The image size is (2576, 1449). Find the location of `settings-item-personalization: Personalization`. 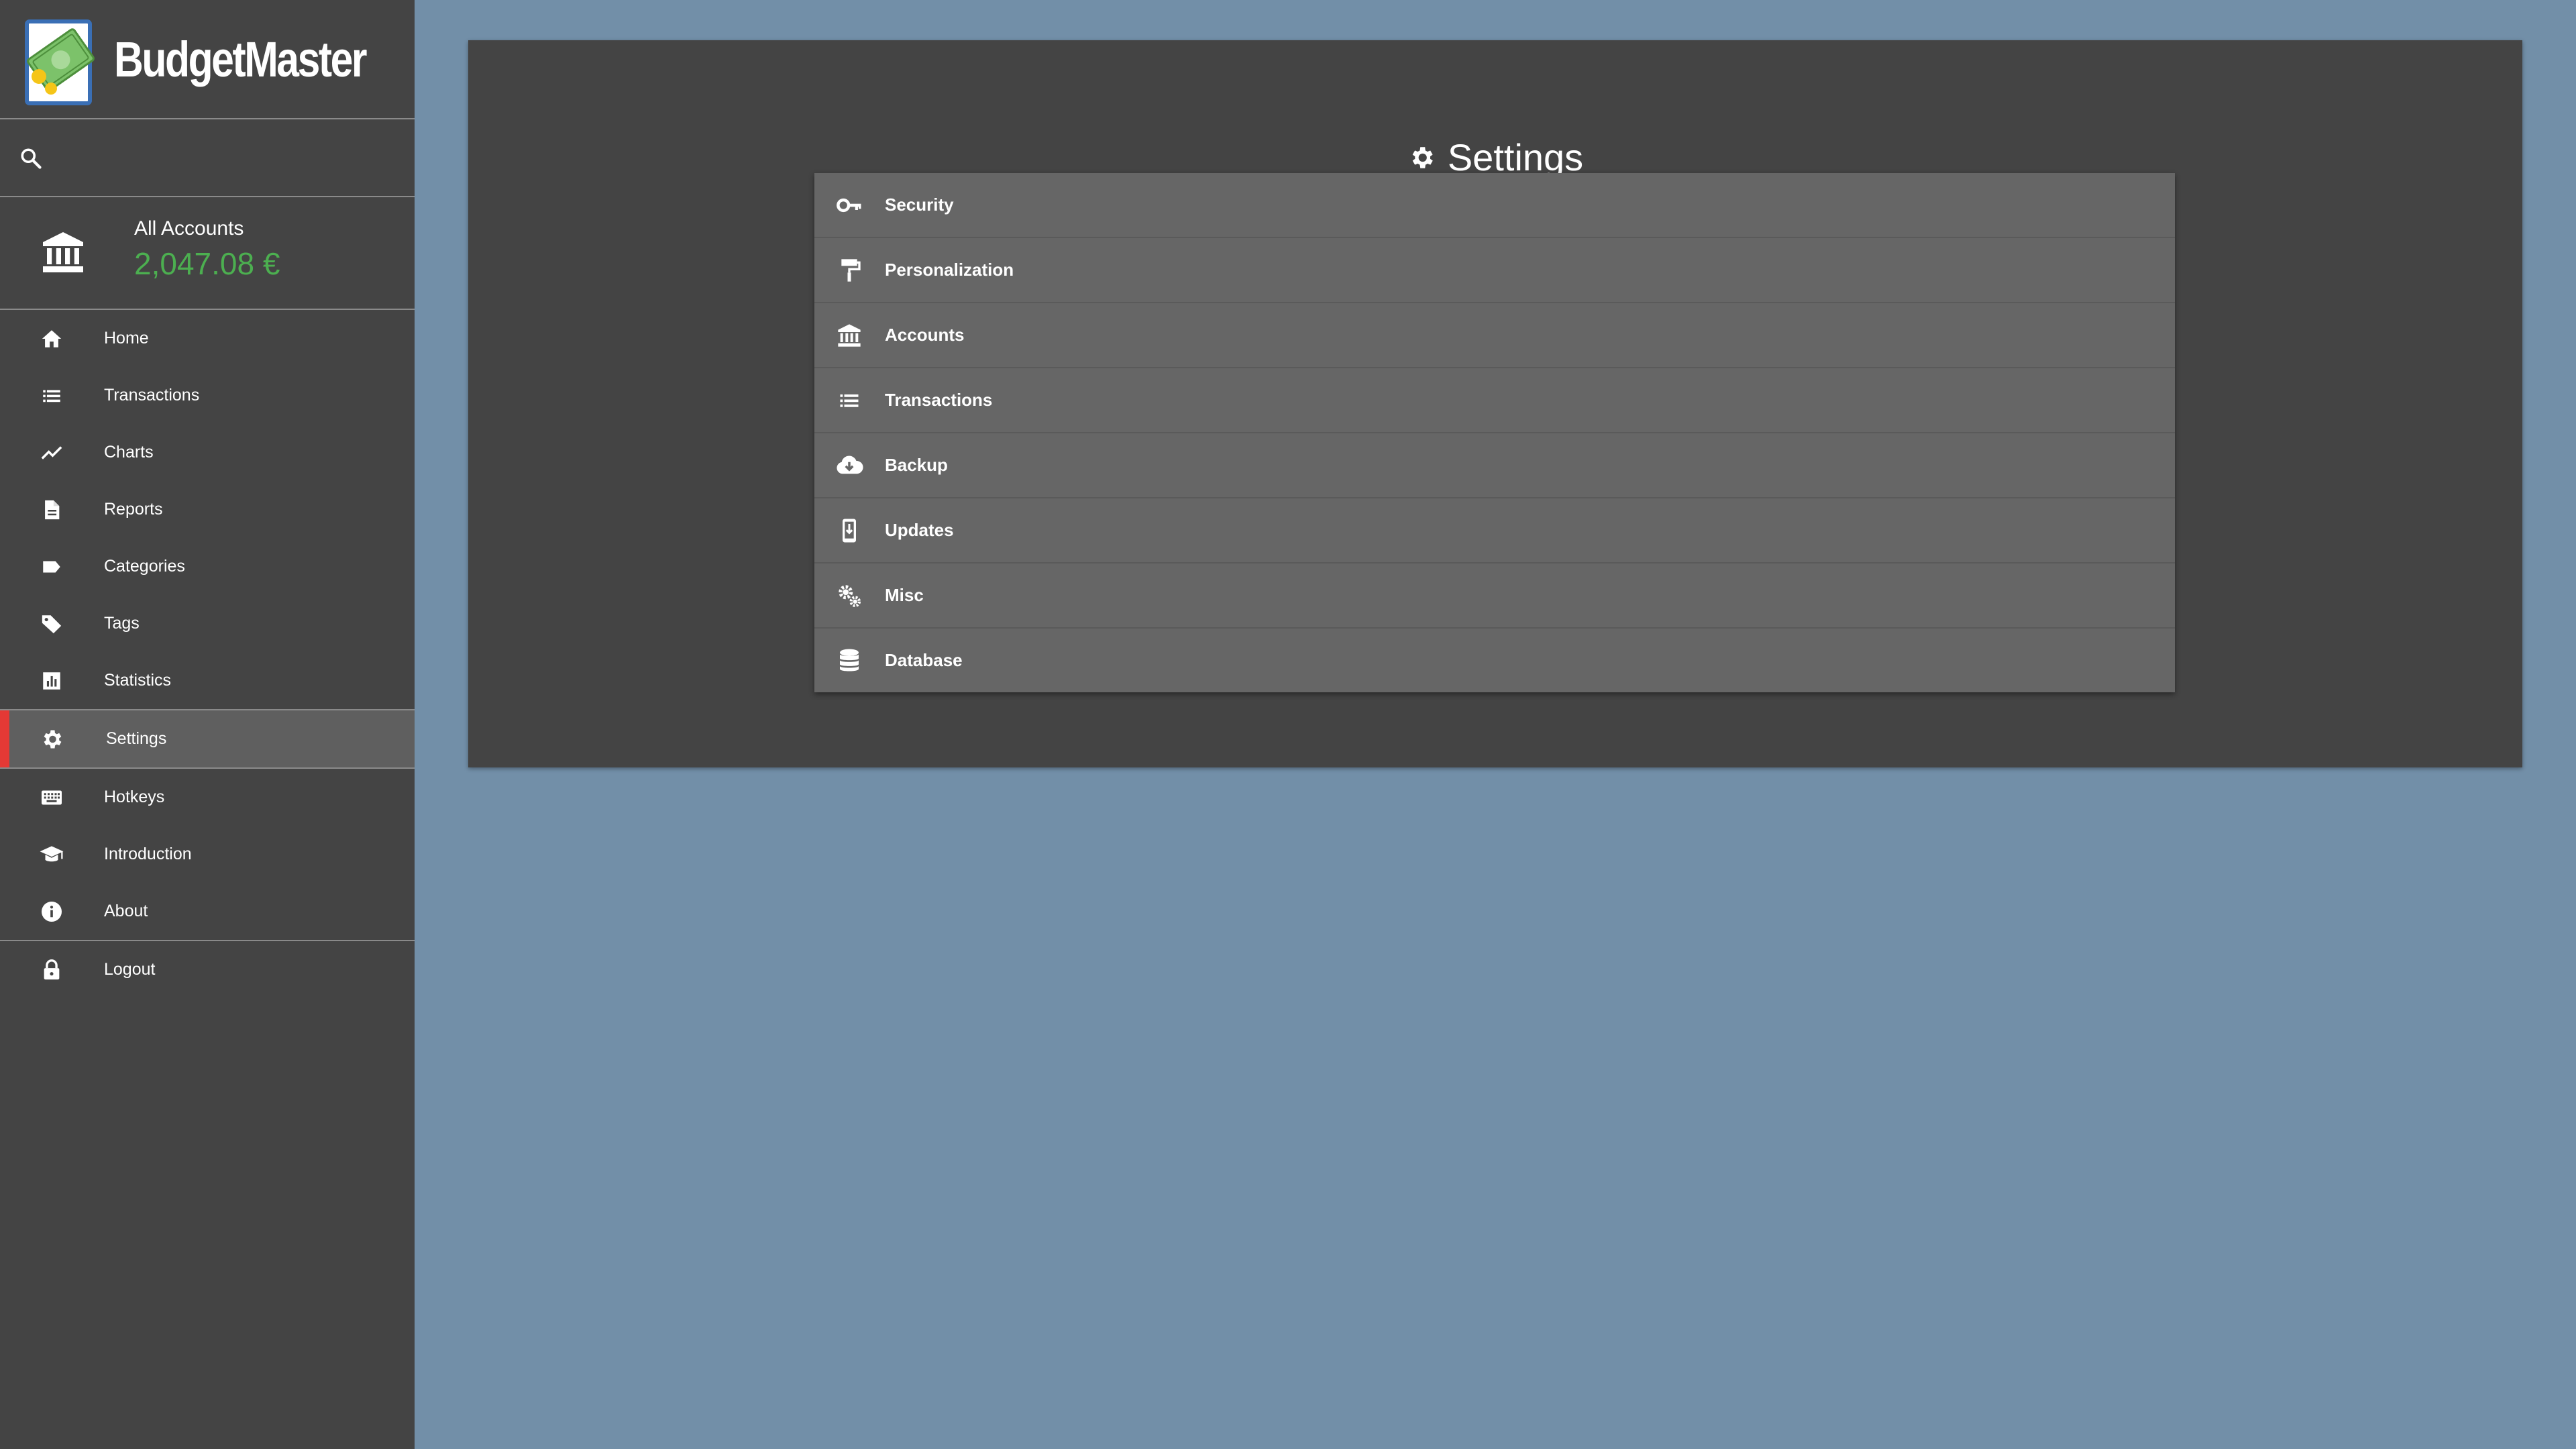

settings-item-personalization: Personalization is located at coordinates (1494, 270).